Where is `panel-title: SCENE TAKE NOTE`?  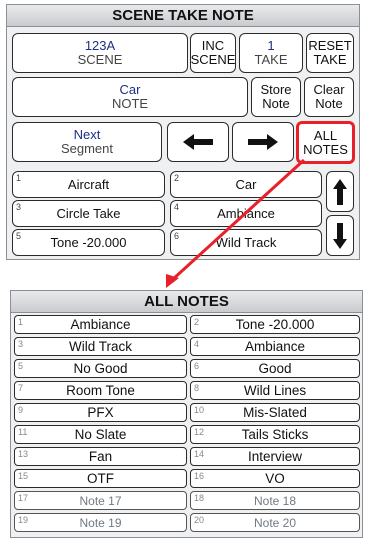
panel-title: SCENE TAKE NOTE is located at coordinates (183, 16).